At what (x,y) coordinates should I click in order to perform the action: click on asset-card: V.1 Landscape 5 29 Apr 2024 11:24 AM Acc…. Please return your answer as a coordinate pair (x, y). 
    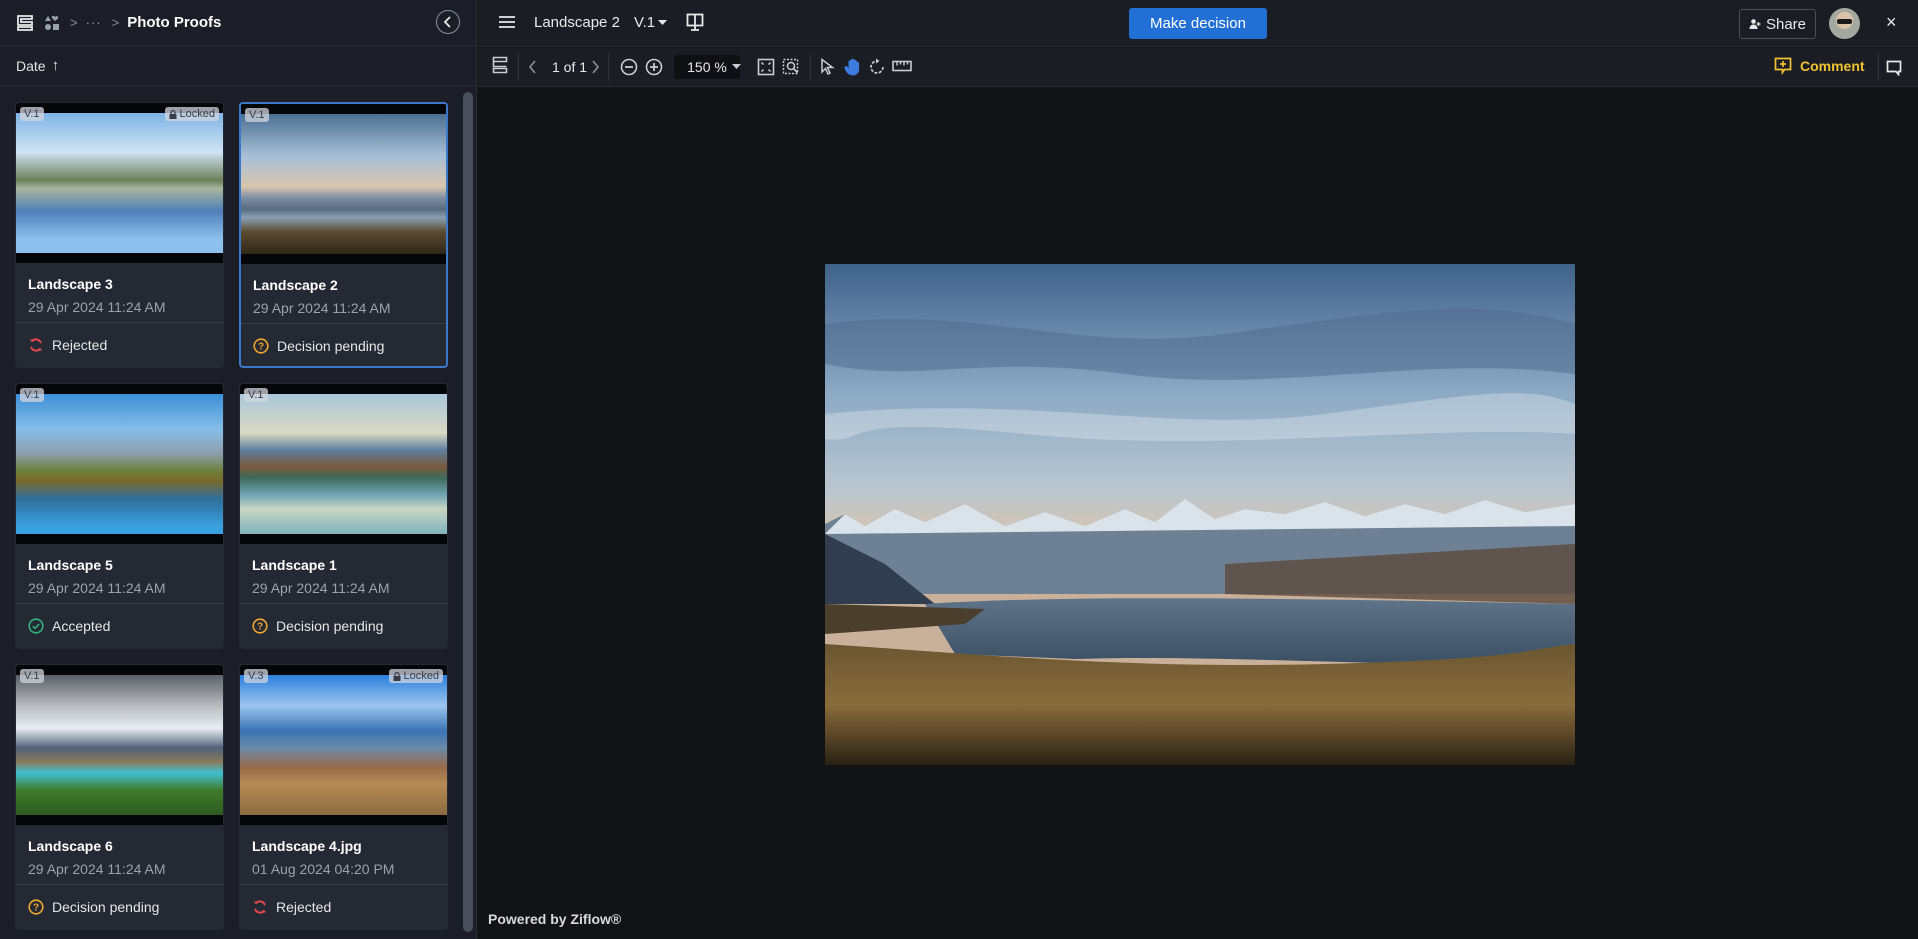
    Looking at the image, I should click on (119, 516).